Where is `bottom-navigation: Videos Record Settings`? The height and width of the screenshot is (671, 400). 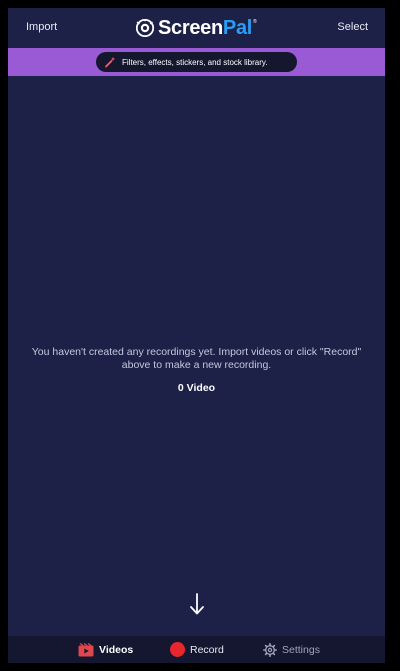 bottom-navigation: Videos Record Settings is located at coordinates (196, 649).